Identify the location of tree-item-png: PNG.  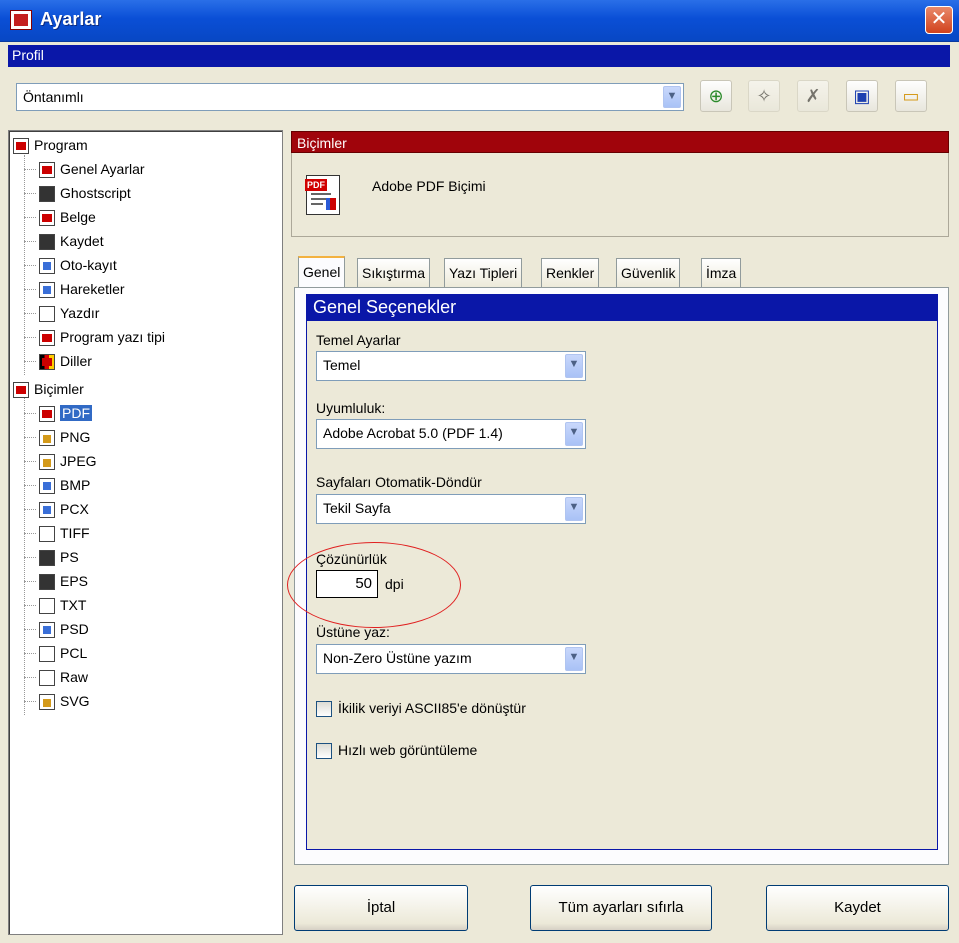
(64, 439).